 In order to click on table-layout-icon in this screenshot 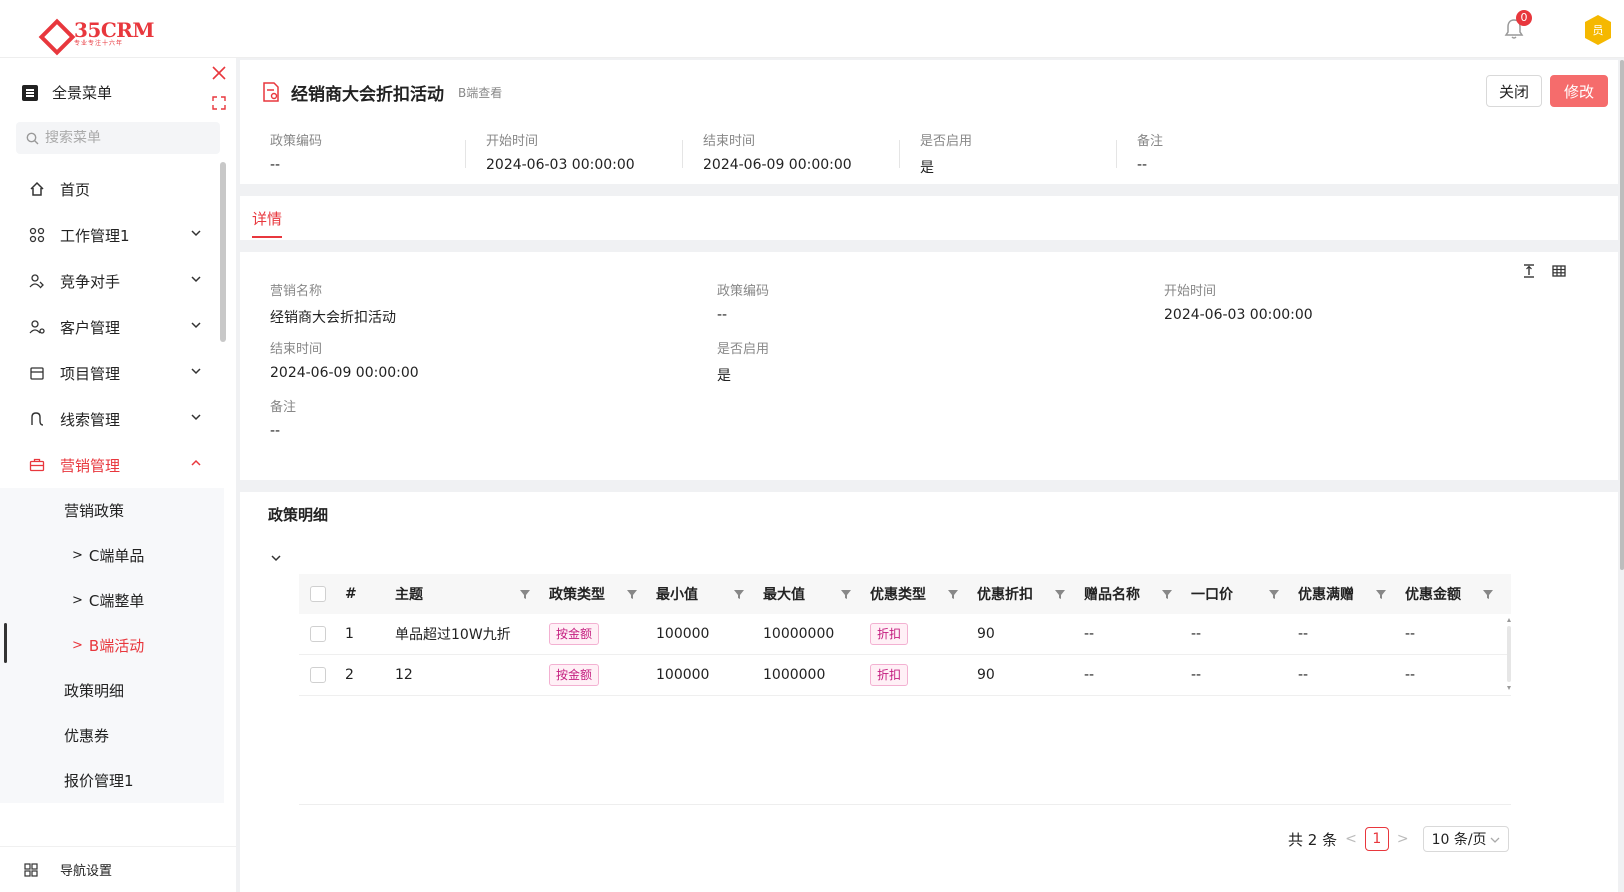, I will do `click(1559, 271)`.